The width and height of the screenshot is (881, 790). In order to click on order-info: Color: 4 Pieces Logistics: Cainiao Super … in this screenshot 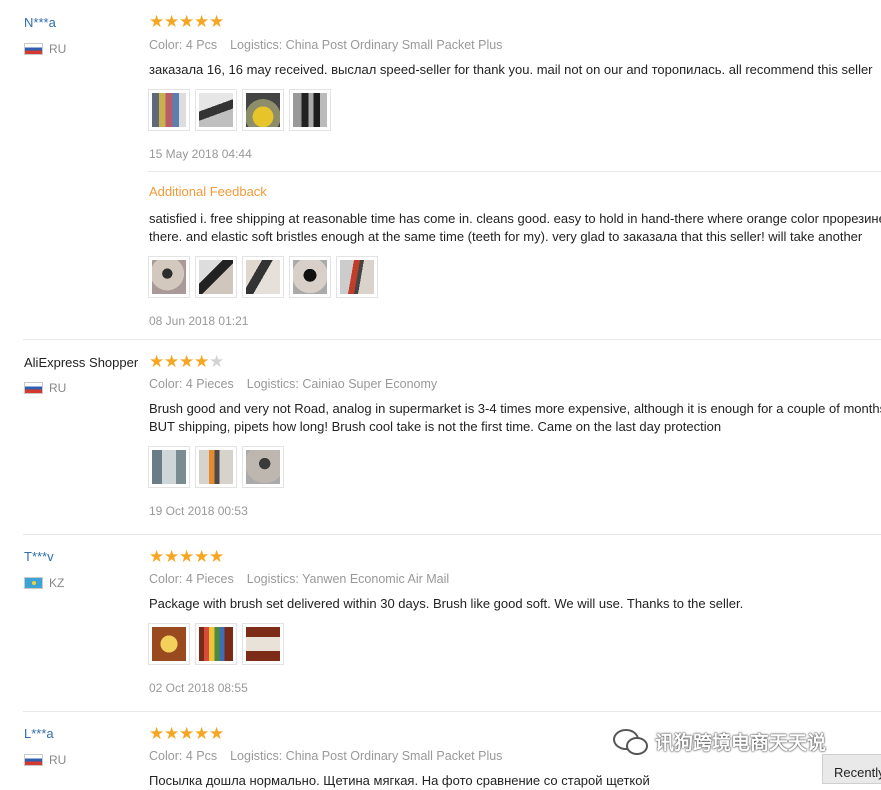, I will do `click(293, 384)`.